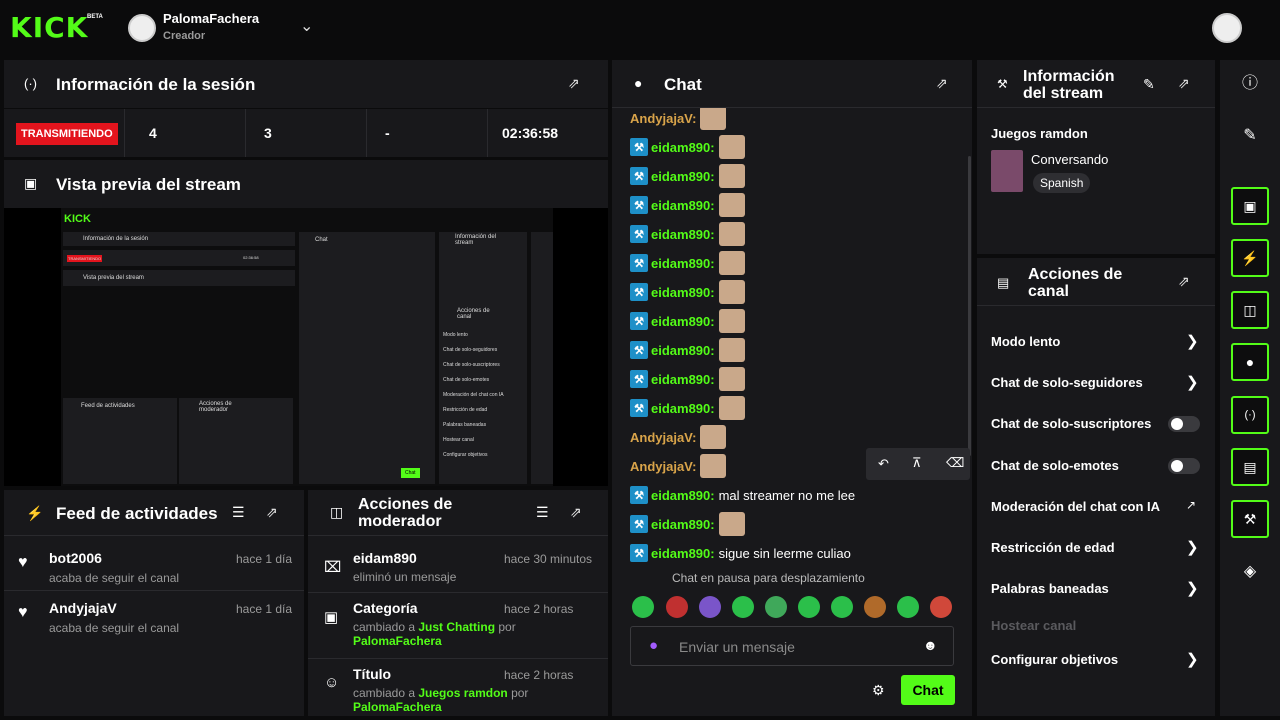  Describe the element at coordinates (742, 495) in the screenshot. I see `chat-message: ⚒ eidam890: mal streamer no me lee` at that location.